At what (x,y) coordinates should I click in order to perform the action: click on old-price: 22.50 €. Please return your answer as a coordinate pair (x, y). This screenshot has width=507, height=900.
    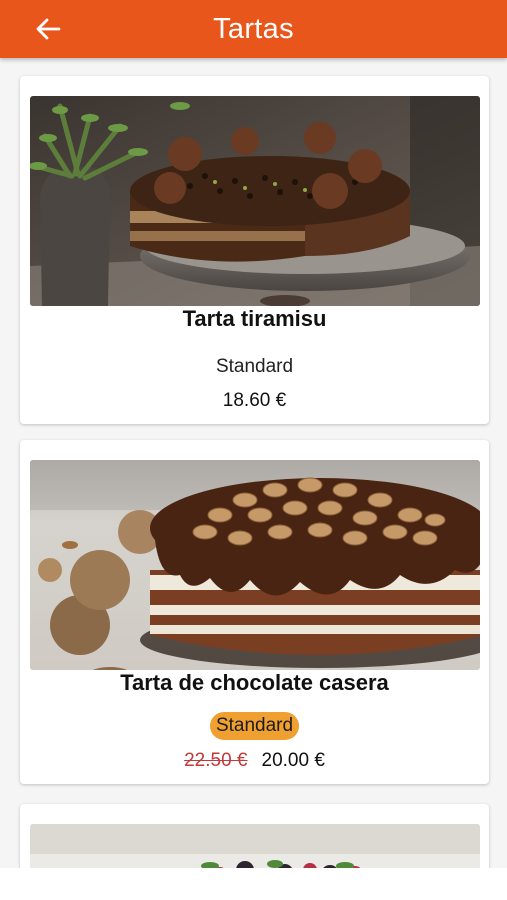
    Looking at the image, I should click on (216, 760).